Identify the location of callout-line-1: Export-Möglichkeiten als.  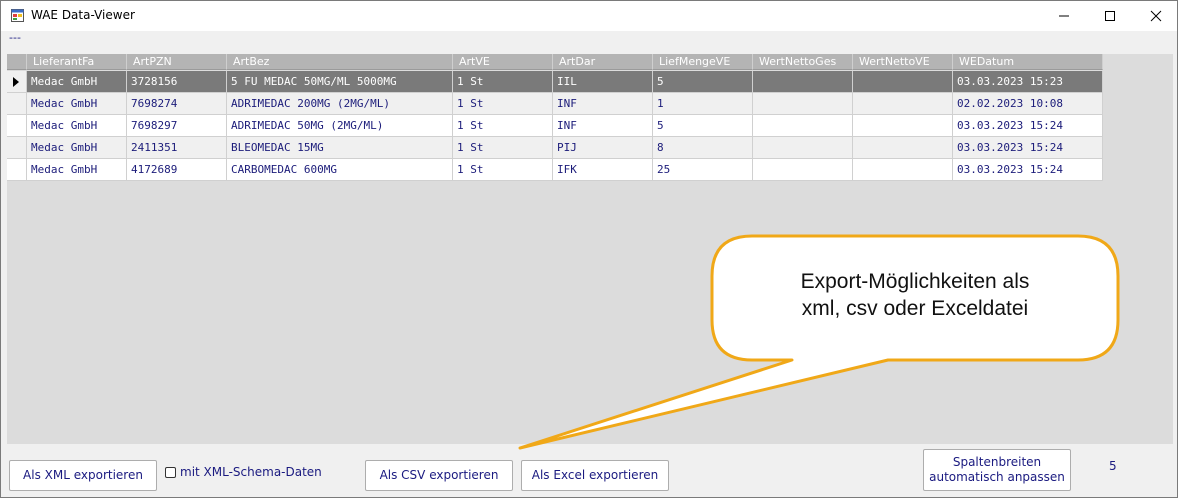
(915, 281).